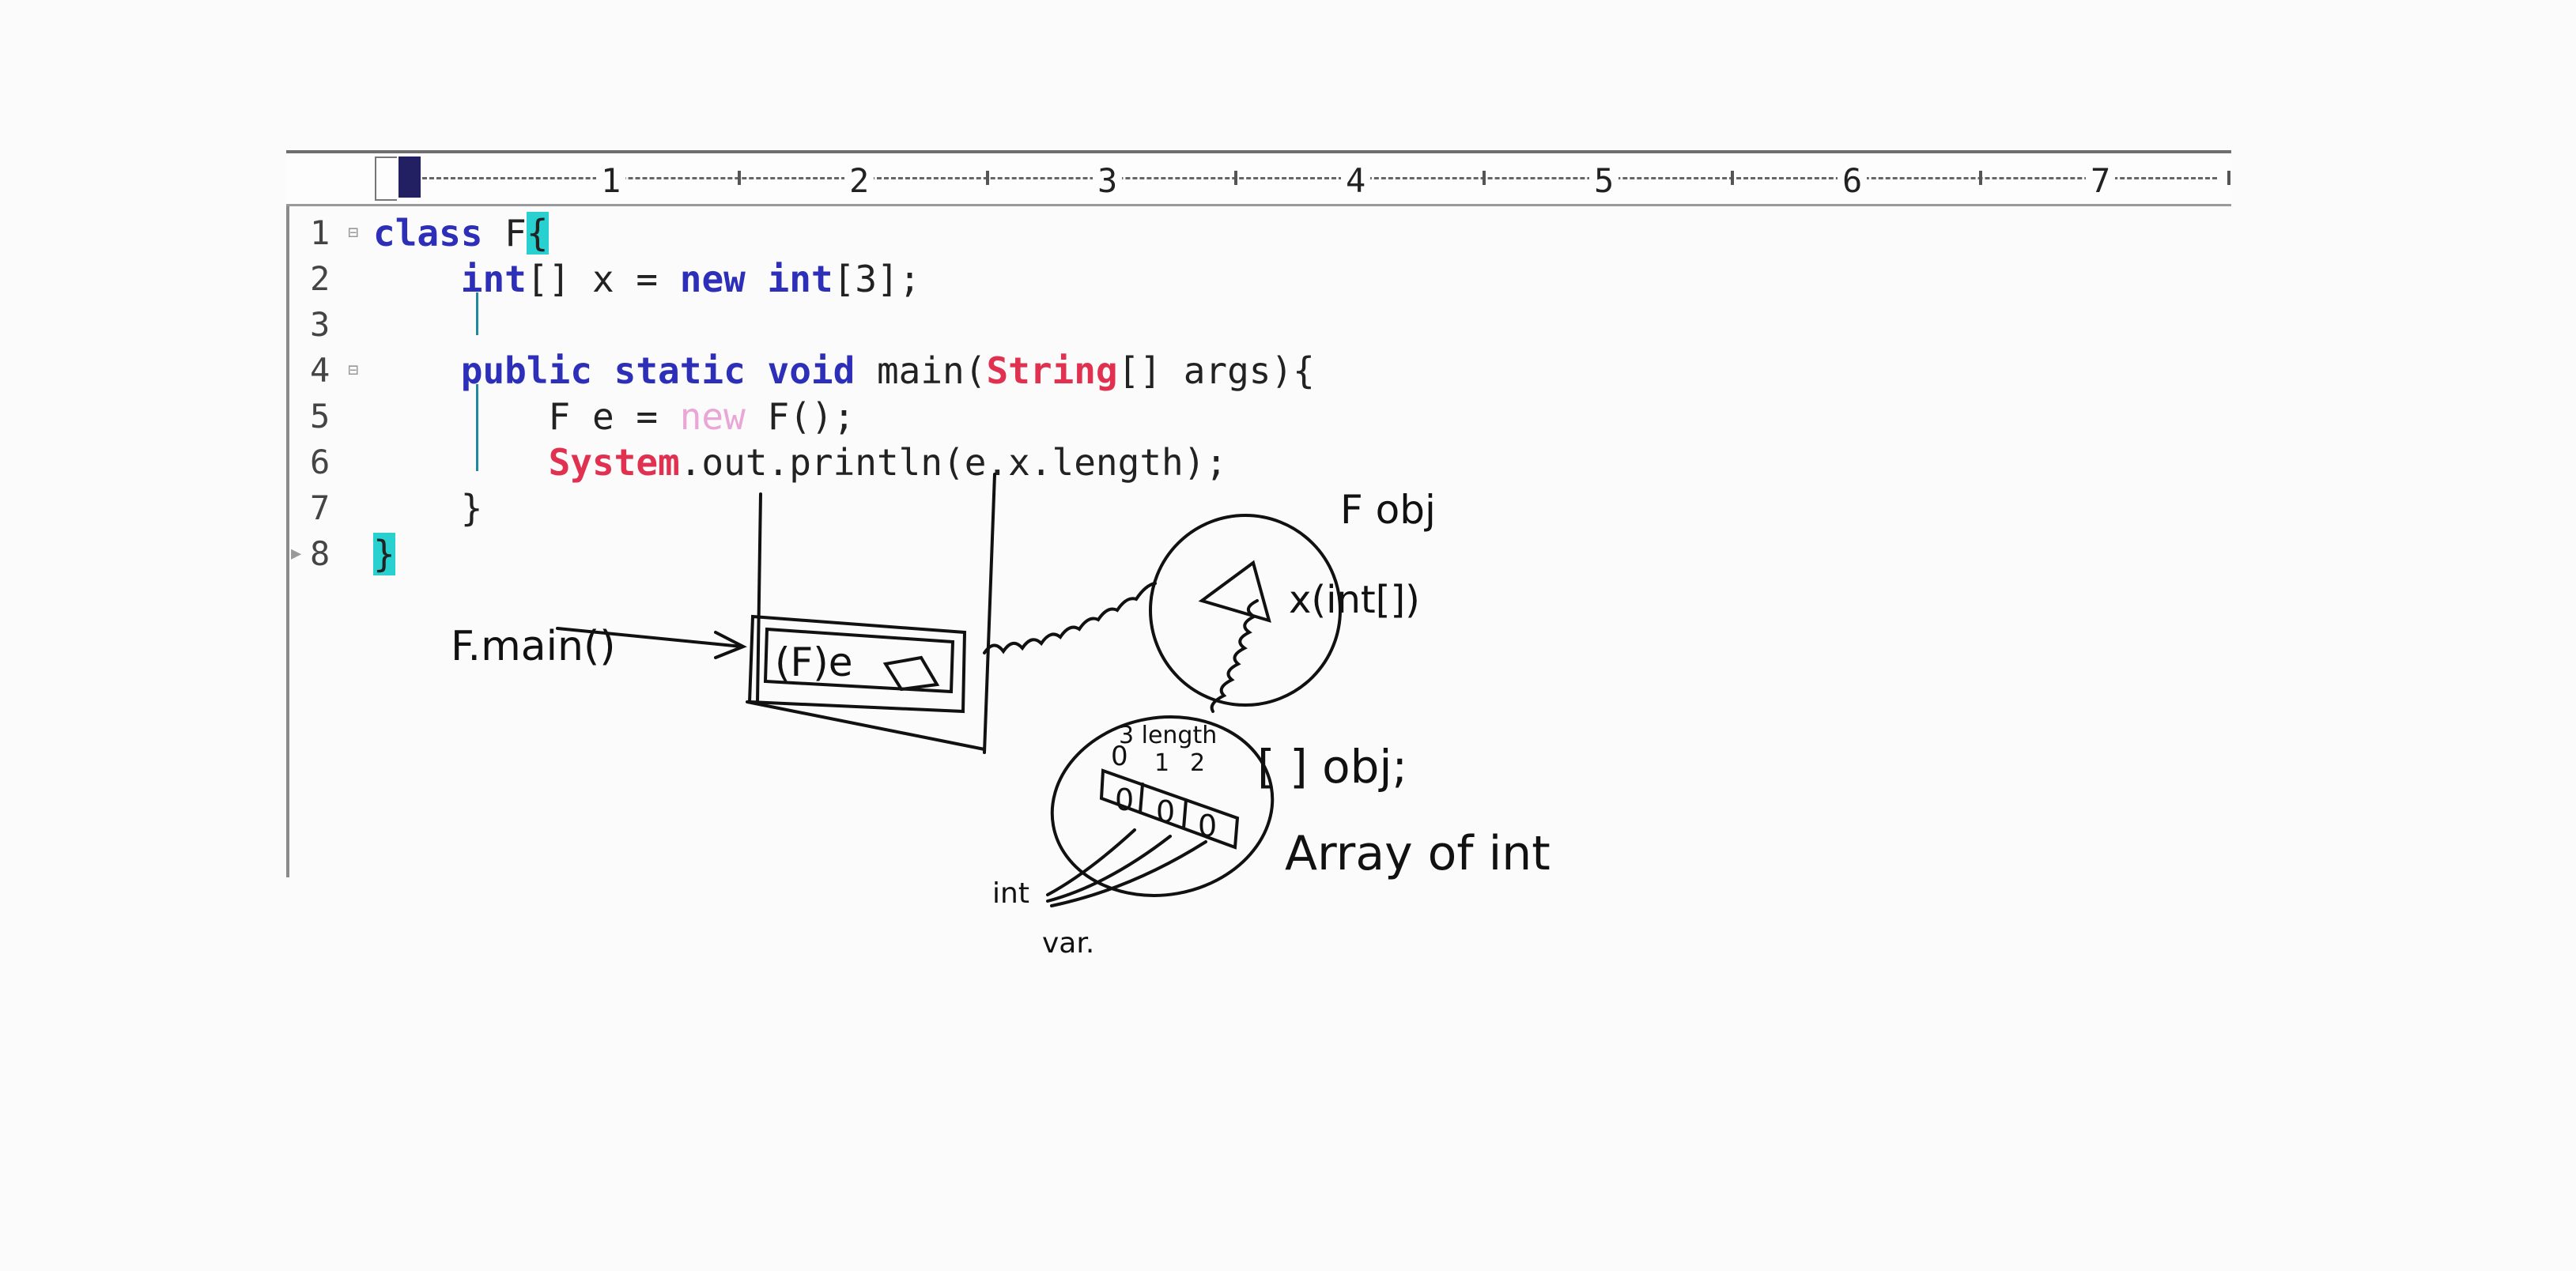 This screenshot has width=2576, height=1271. What do you see at coordinates (1418, 853) in the screenshot?
I see `array-label-2: Array of int` at bounding box center [1418, 853].